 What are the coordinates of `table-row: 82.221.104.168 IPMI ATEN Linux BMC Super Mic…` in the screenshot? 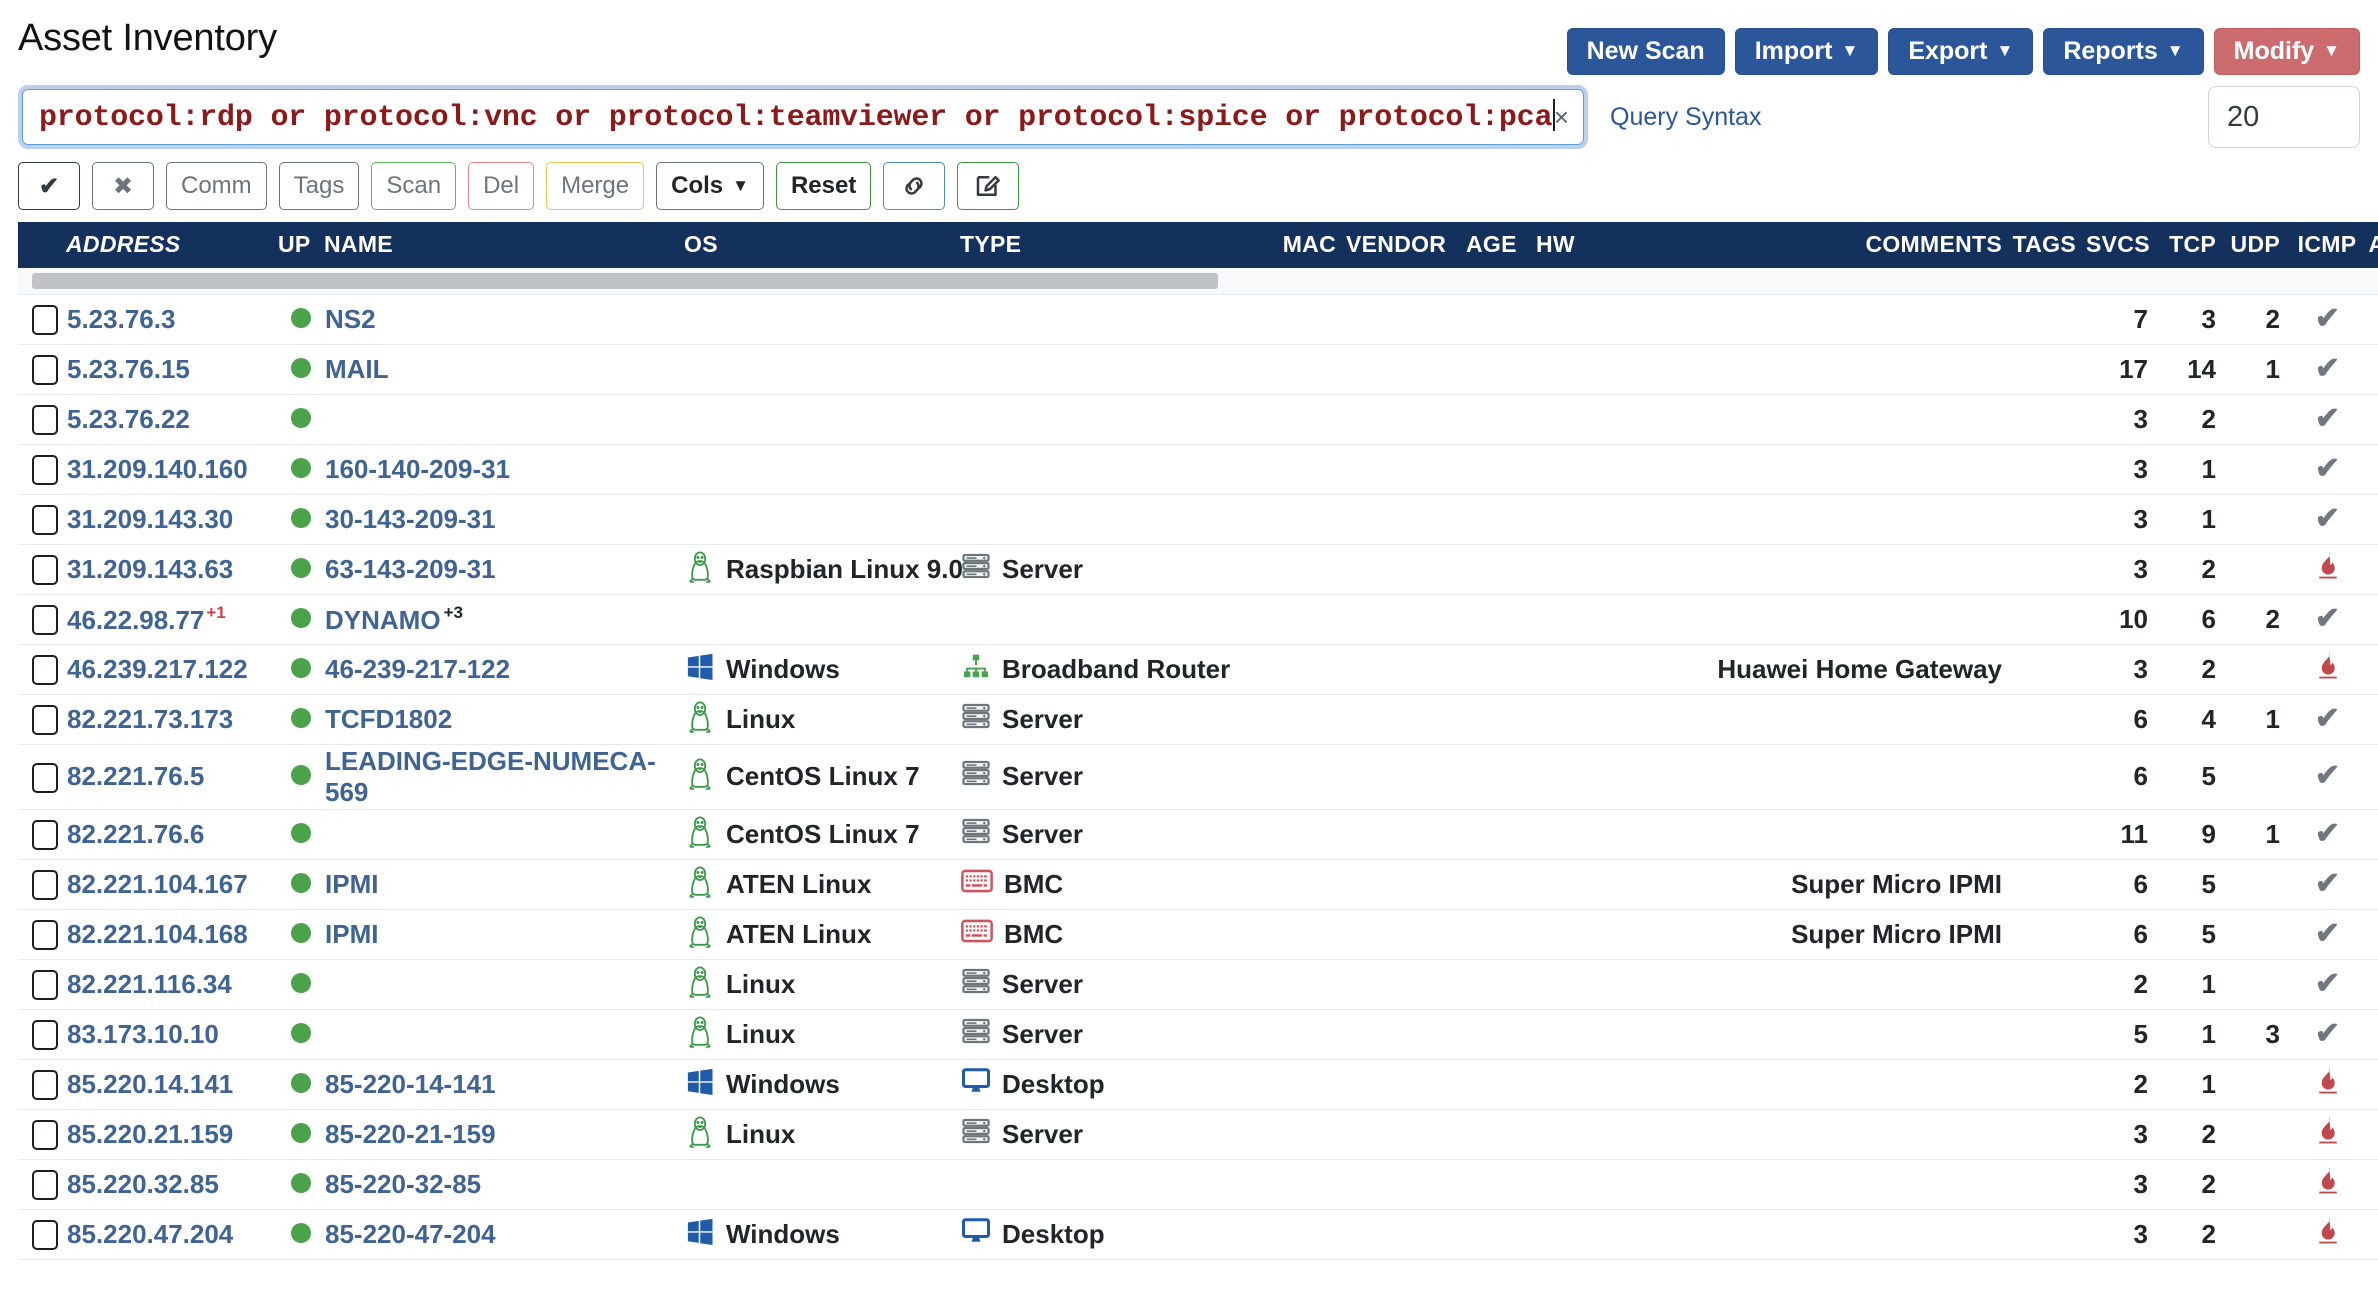 It's located at (1198, 934).